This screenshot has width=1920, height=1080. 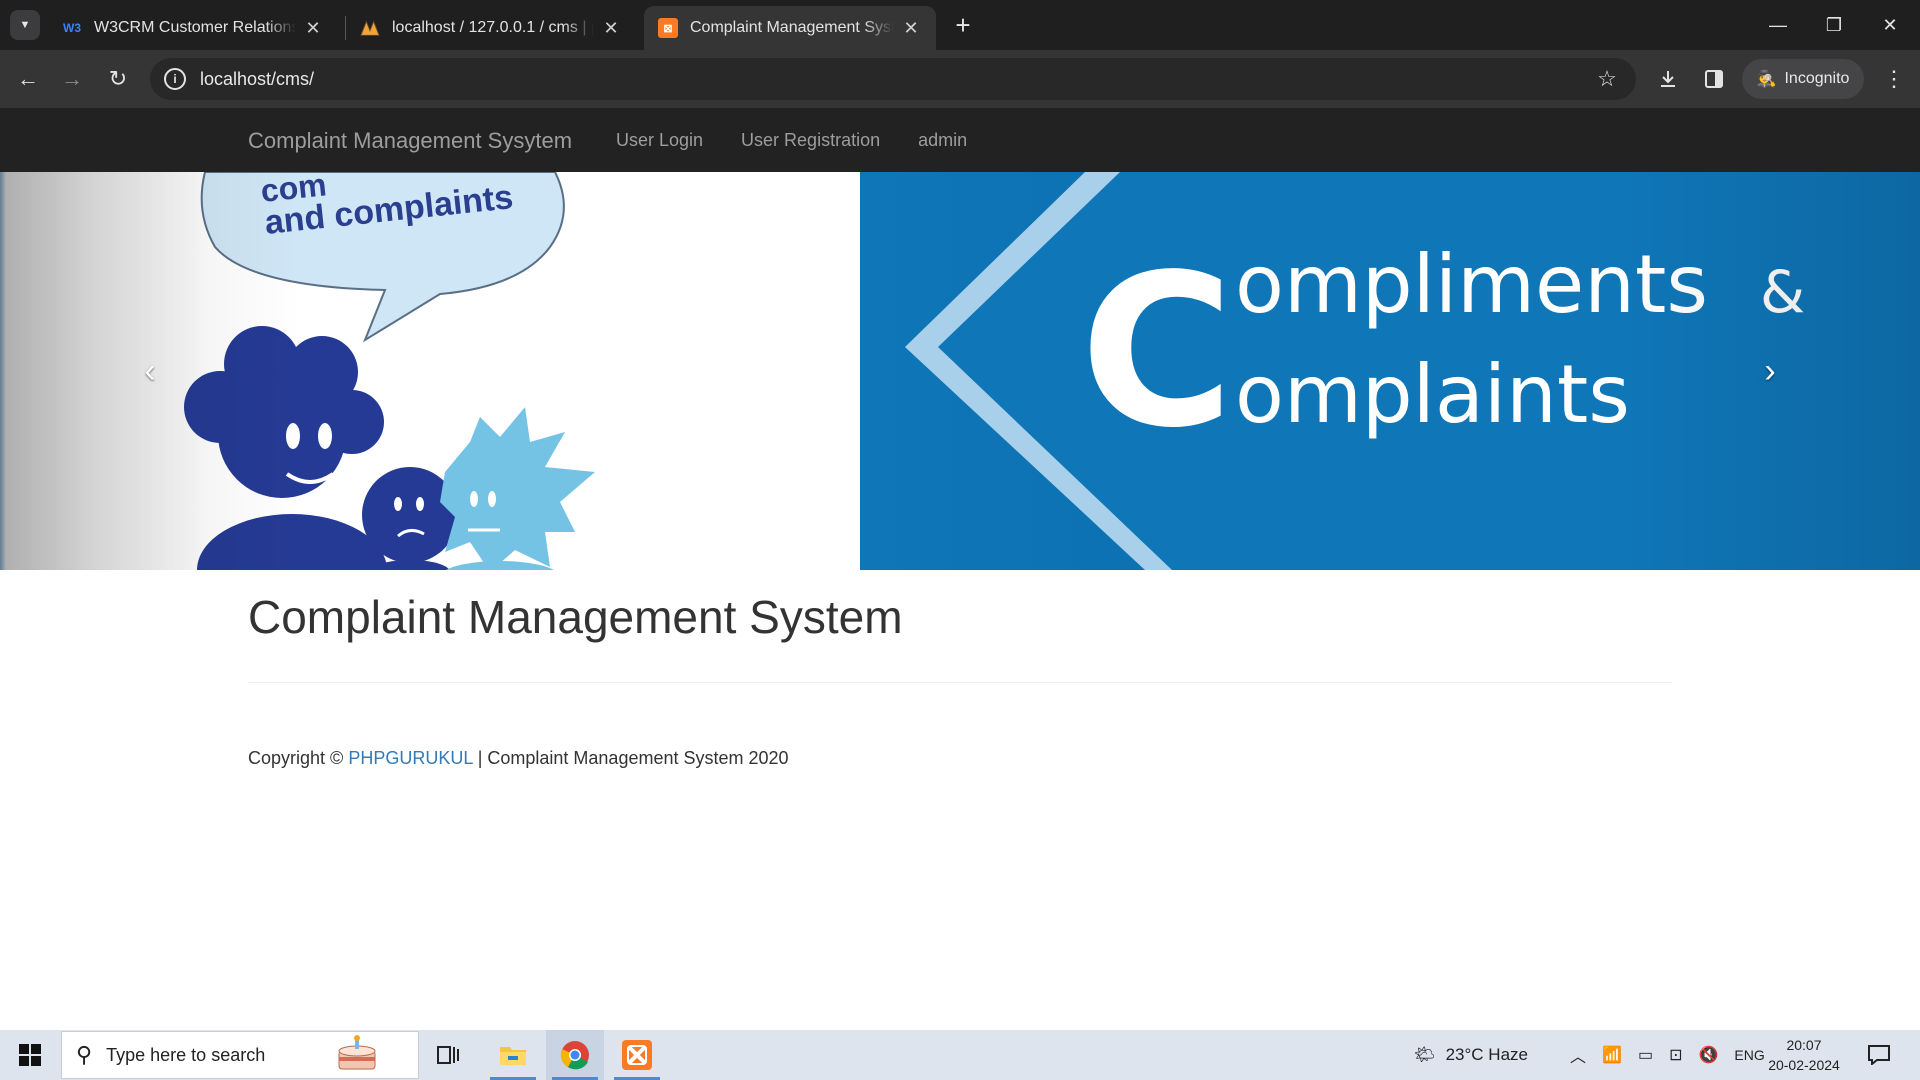 What do you see at coordinates (370, 28) in the screenshot?
I see `phpmyadmin-favicon-icon` at bounding box center [370, 28].